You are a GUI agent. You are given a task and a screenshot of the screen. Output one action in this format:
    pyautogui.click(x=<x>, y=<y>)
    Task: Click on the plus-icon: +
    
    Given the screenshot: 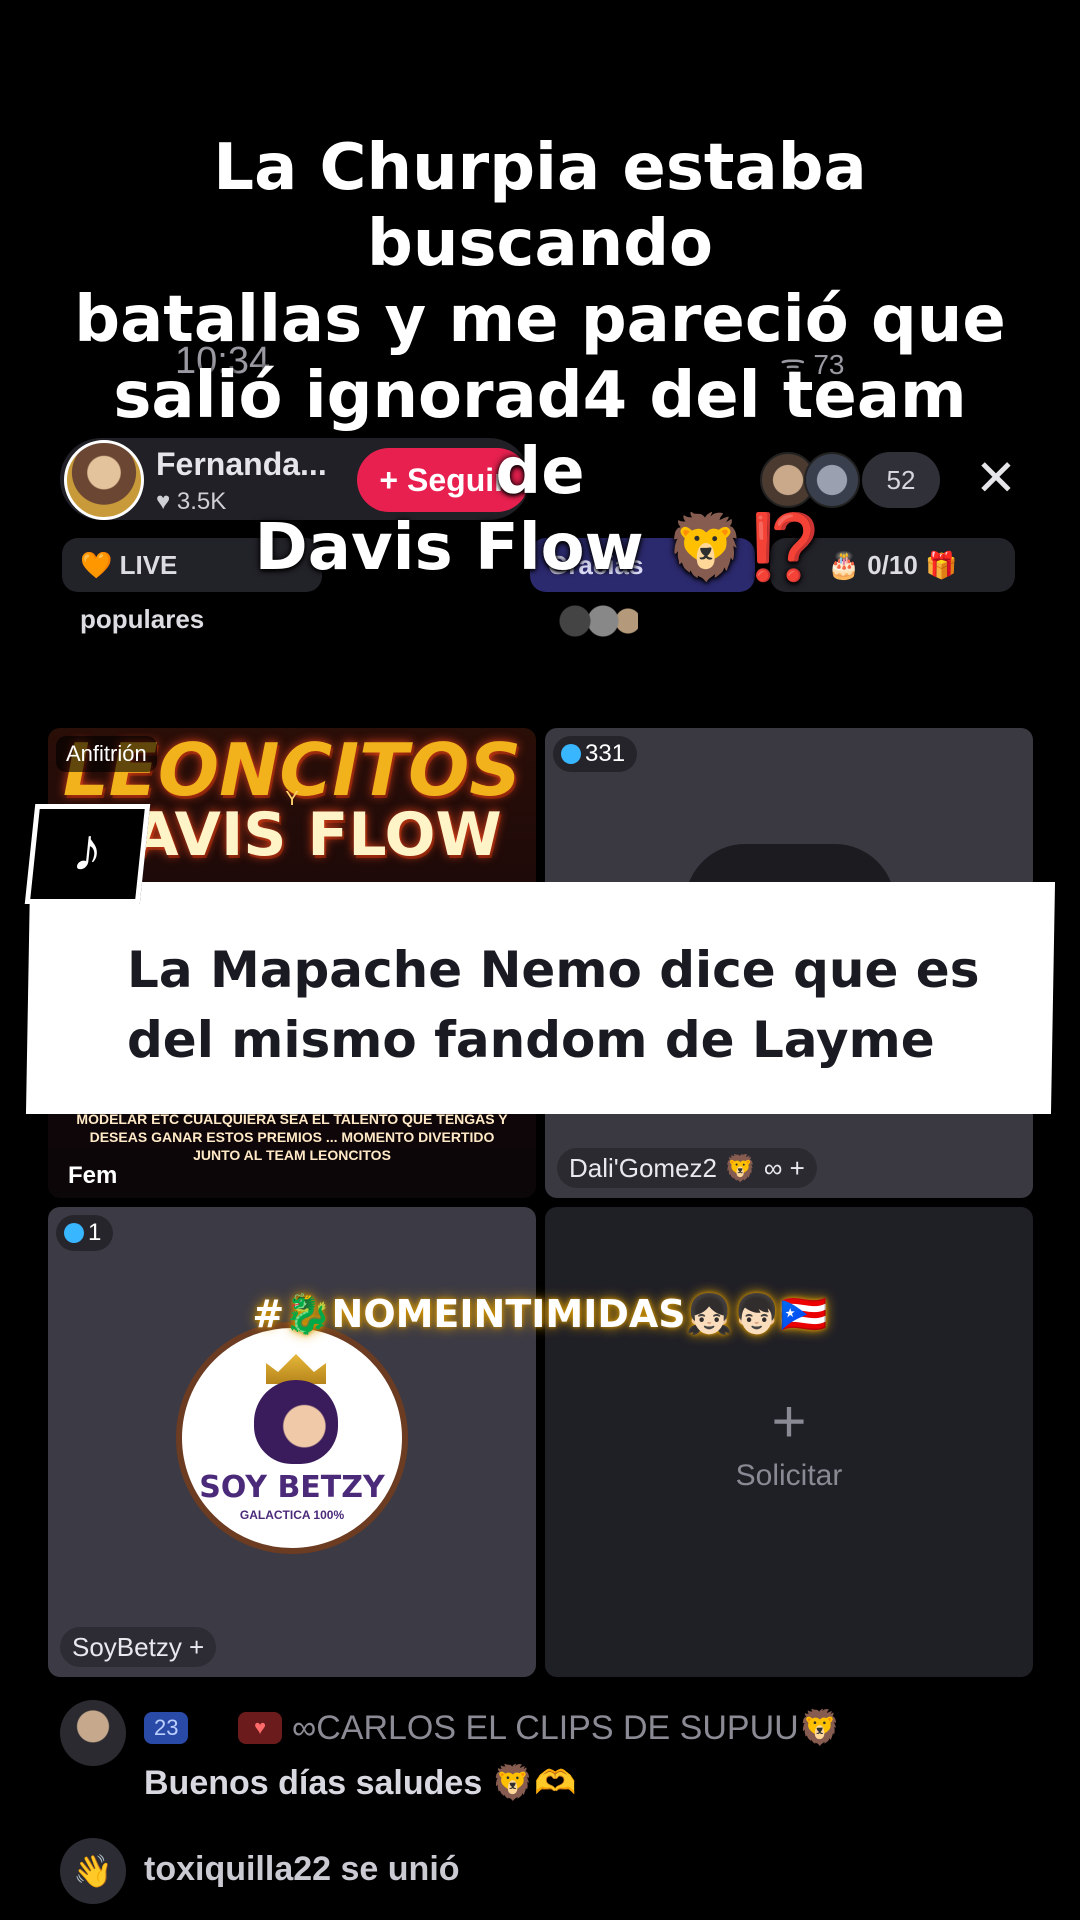 What is the action you would take?
    pyautogui.click(x=789, y=1421)
    